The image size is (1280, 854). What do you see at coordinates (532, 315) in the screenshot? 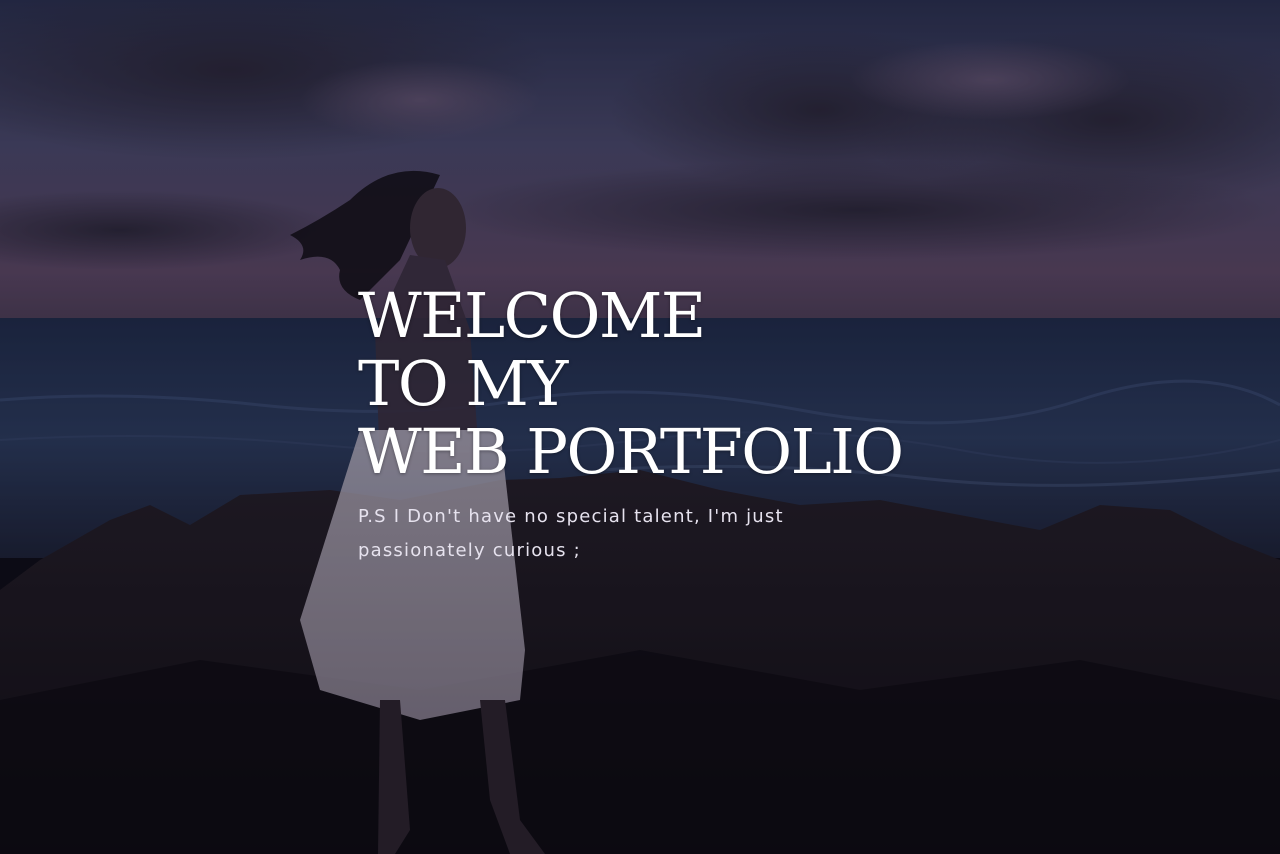
I see `hero-title-line-1: WELCOME` at bounding box center [532, 315].